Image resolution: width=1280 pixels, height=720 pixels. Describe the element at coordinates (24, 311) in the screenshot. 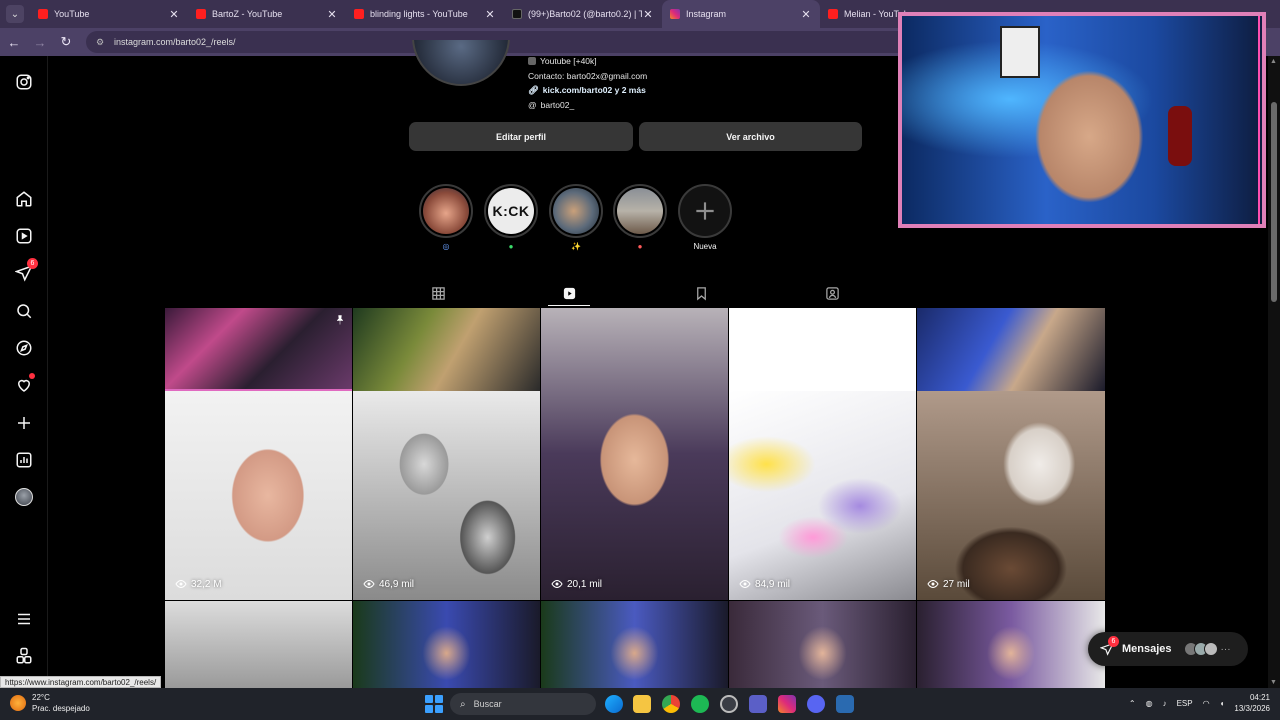

I see `search-icon` at that location.